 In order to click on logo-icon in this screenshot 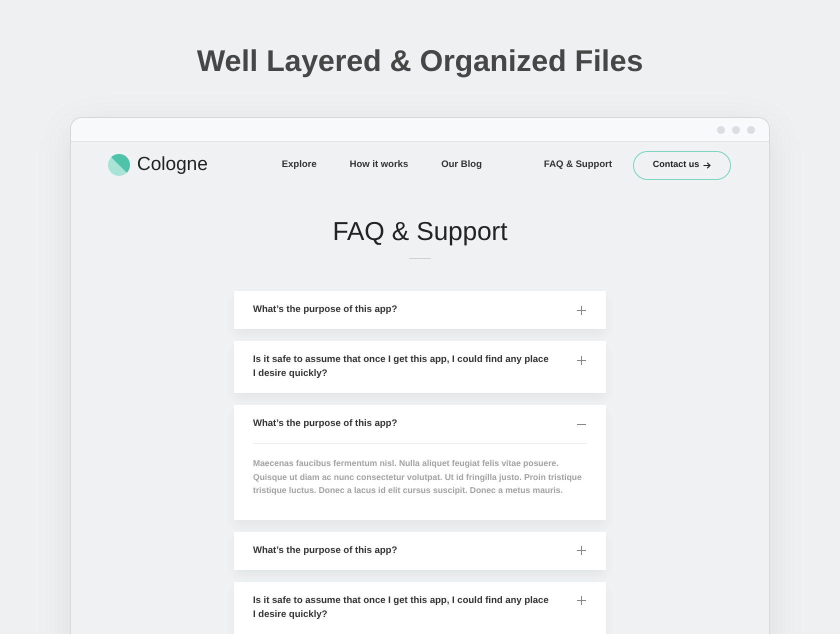, I will do `click(119, 165)`.